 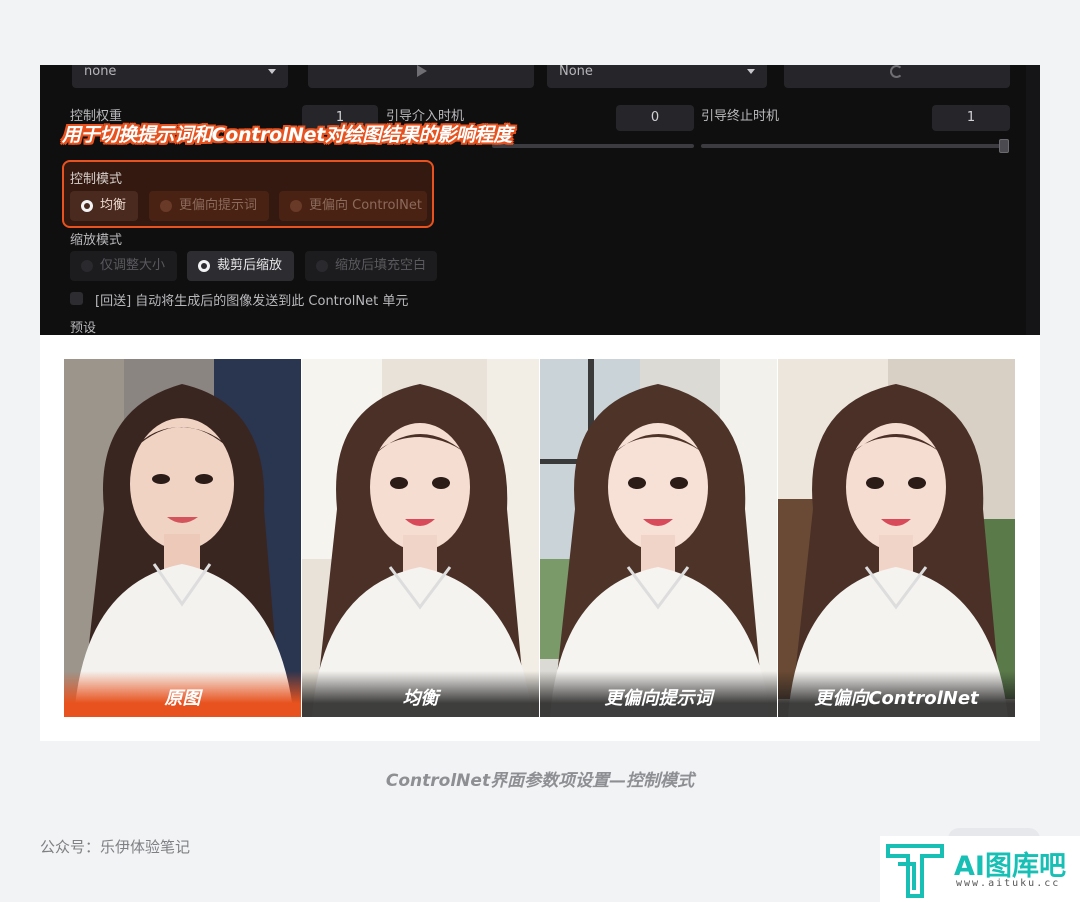 I want to click on resize-mode-just-resize: 仅调整大小, so click(x=123, y=266).